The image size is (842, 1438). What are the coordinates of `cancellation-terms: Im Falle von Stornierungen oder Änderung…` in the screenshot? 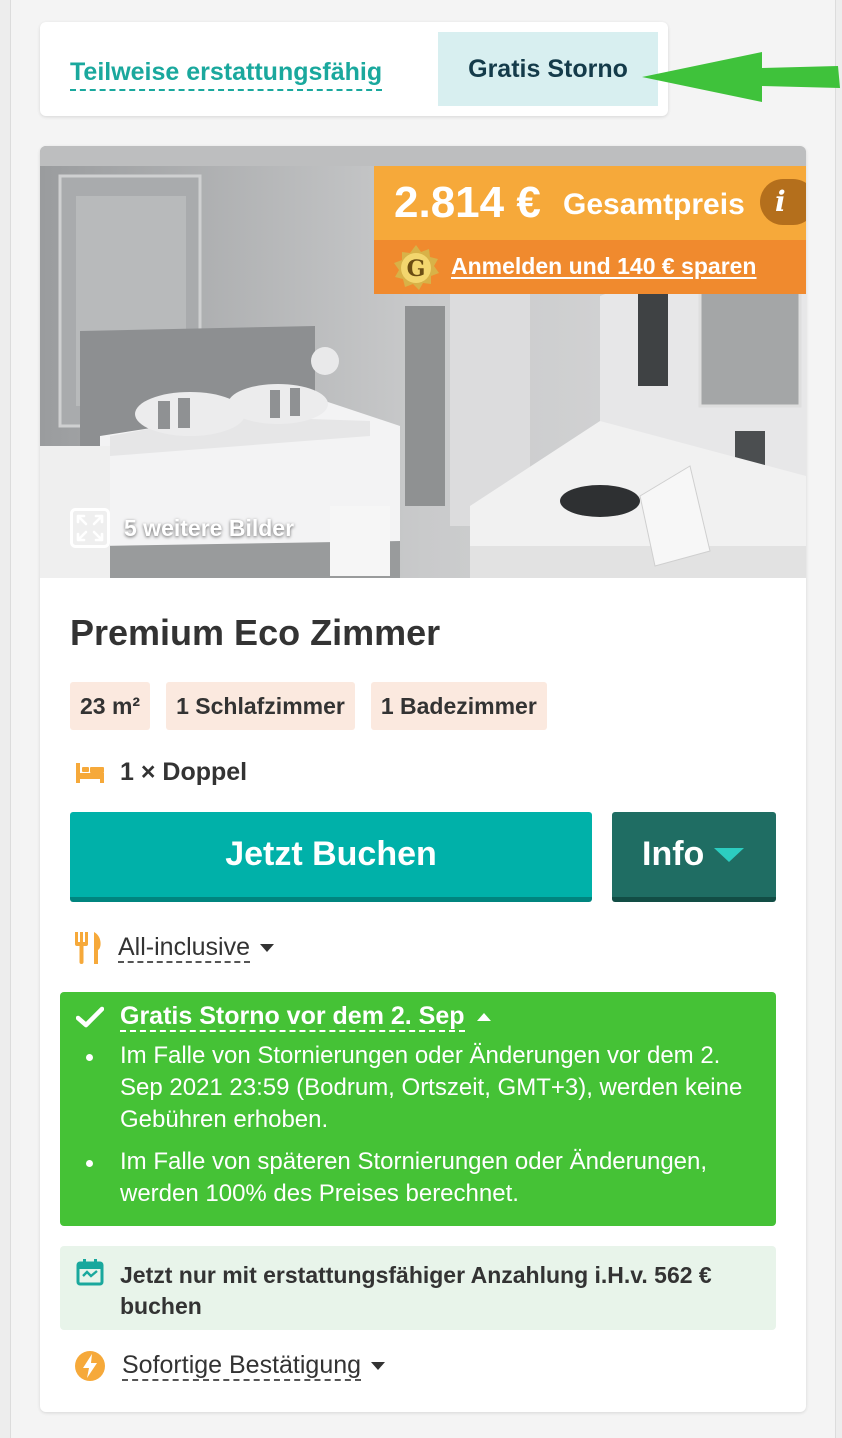 It's located at (423, 1130).